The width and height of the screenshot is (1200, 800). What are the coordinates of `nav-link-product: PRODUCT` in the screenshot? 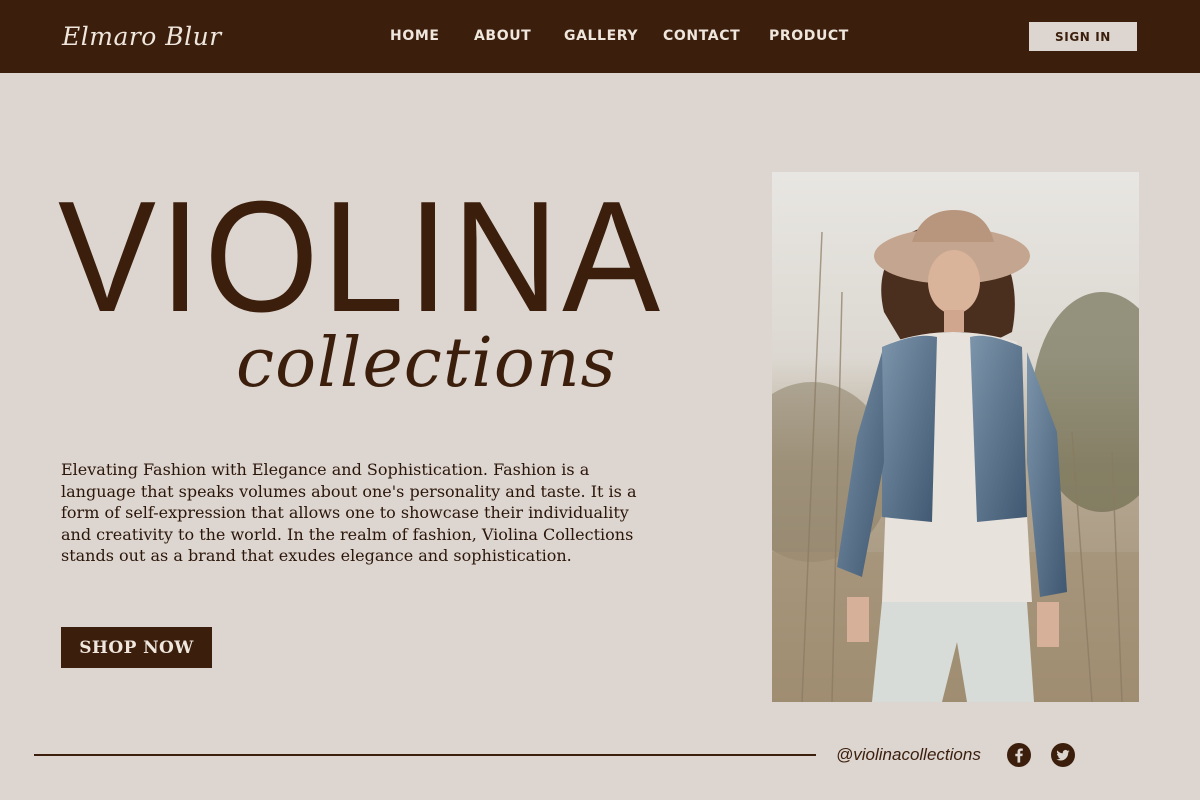 It's located at (809, 36).